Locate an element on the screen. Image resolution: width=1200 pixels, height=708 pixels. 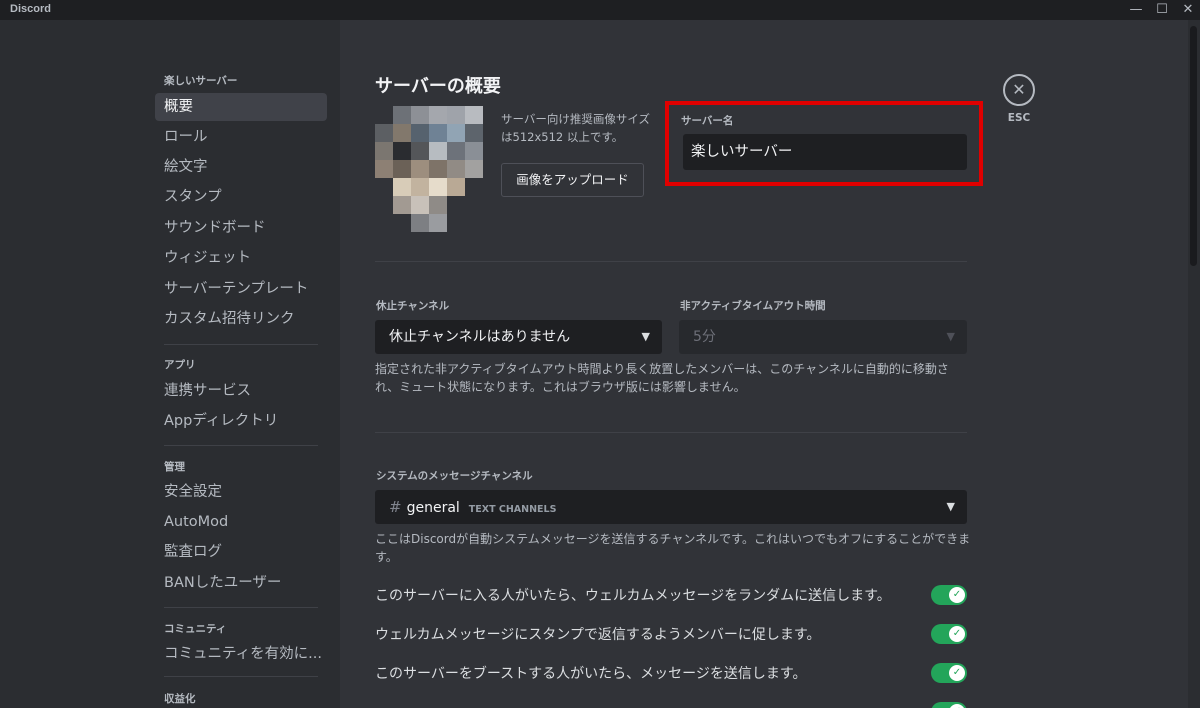
sidebar-section-moderation: 管理 is located at coordinates (174, 467).